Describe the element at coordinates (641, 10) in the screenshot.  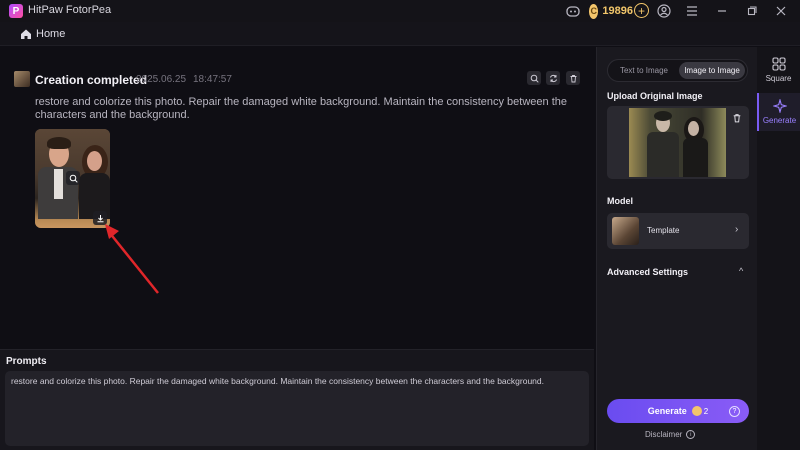
I see `add-coins-icon: +` at that location.